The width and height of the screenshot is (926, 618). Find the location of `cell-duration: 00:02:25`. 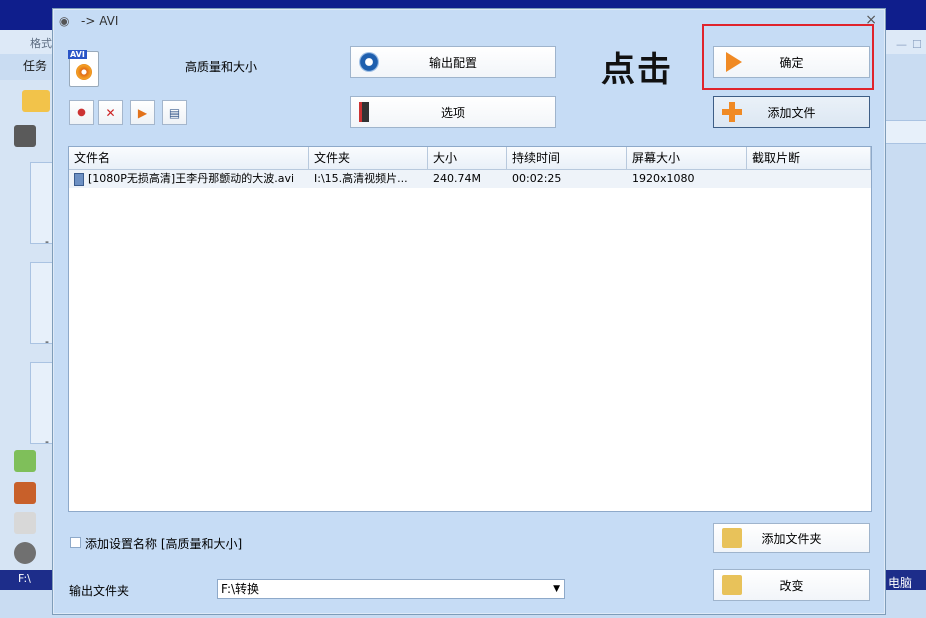

cell-duration: 00:02:25 is located at coordinates (537, 178).